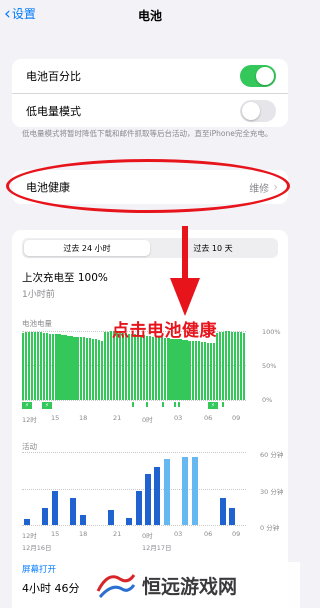 The height and width of the screenshot is (608, 320). What do you see at coordinates (55, 418) in the screenshot?
I see `x-tick-label: 15` at bounding box center [55, 418].